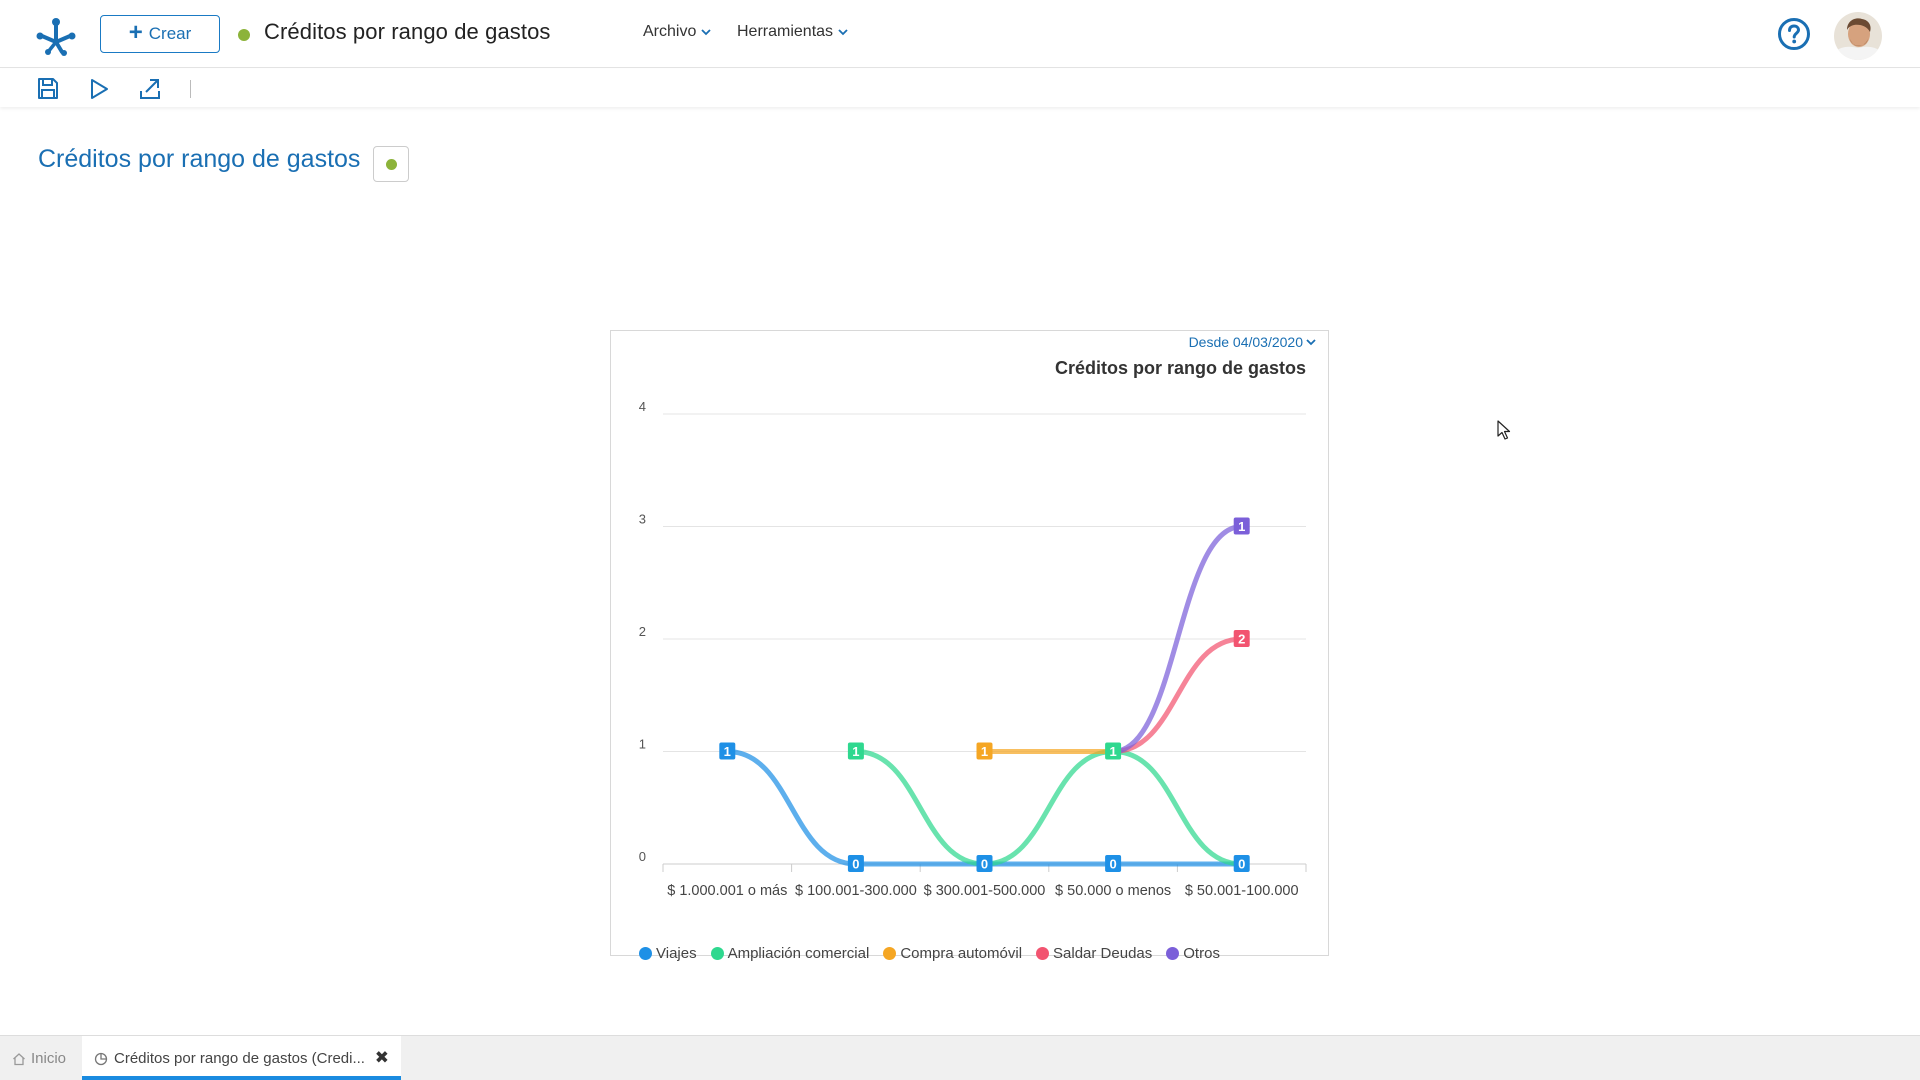 The width and height of the screenshot is (1920, 1080). I want to click on menu-archivo: Archivo, so click(677, 32).